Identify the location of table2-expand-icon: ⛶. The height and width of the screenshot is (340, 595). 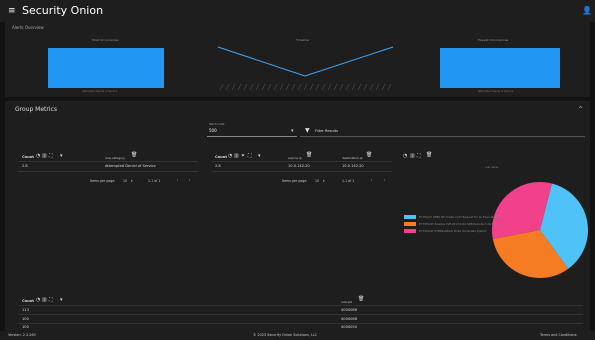
(250, 156).